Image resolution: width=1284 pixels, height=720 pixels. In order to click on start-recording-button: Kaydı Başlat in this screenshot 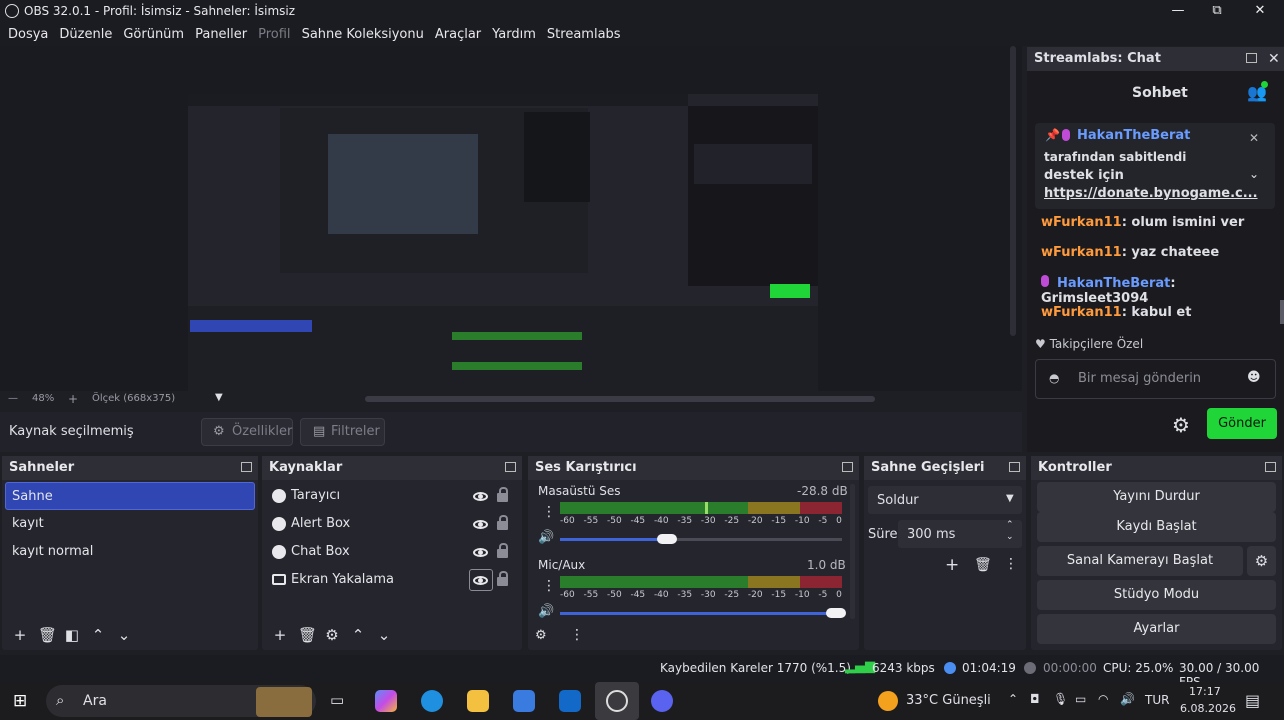, I will do `click(1156, 527)`.